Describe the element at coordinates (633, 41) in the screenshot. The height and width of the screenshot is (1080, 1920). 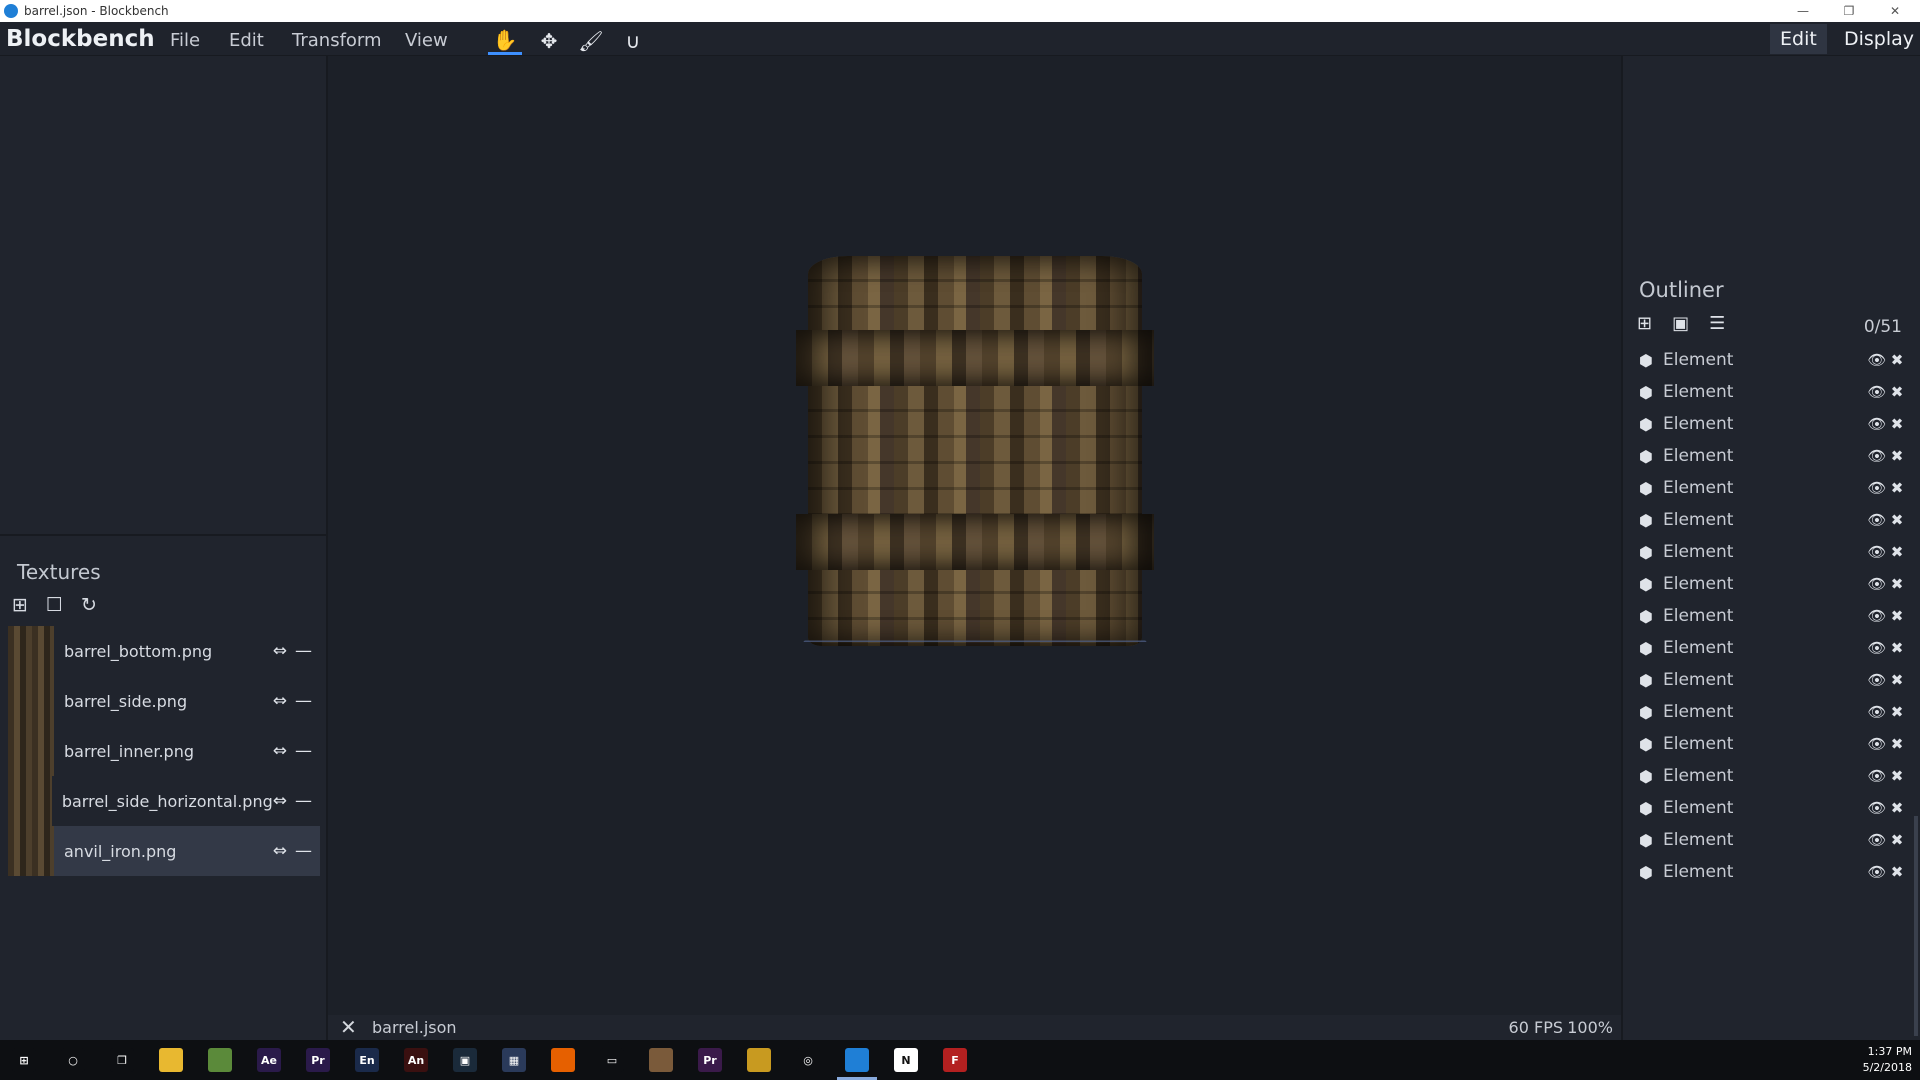
I see `magnet-icon: ∪` at that location.